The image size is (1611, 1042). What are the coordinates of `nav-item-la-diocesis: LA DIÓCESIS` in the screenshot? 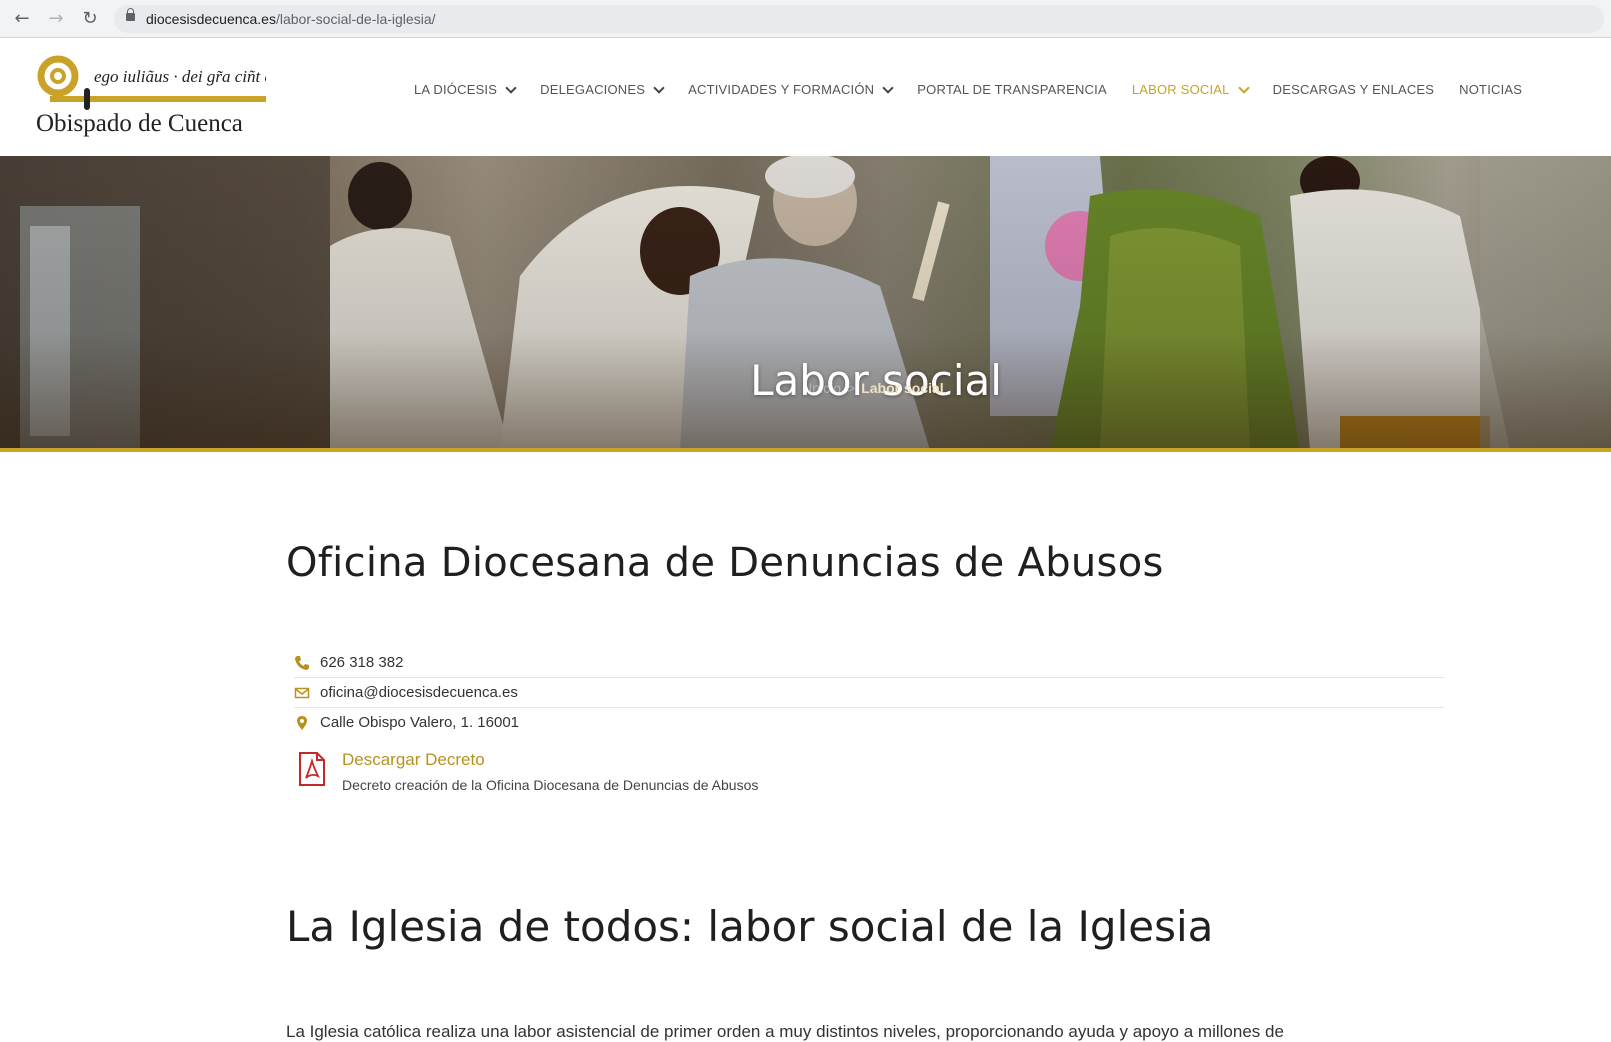 It's located at (465, 89).